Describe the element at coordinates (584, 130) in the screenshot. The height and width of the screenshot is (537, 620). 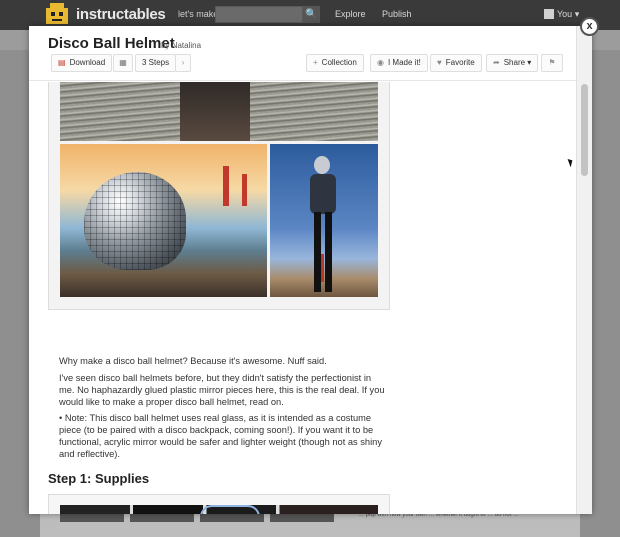
I see `scrollbar-thumb` at that location.